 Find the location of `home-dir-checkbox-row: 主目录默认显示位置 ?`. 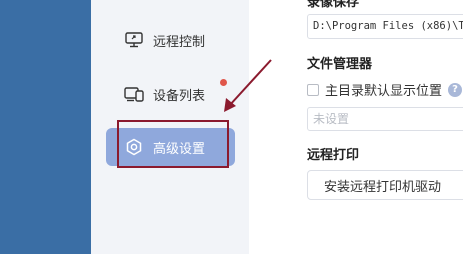

home-dir-checkbox-row: 主目录默认显示位置 ? is located at coordinates (385, 89).